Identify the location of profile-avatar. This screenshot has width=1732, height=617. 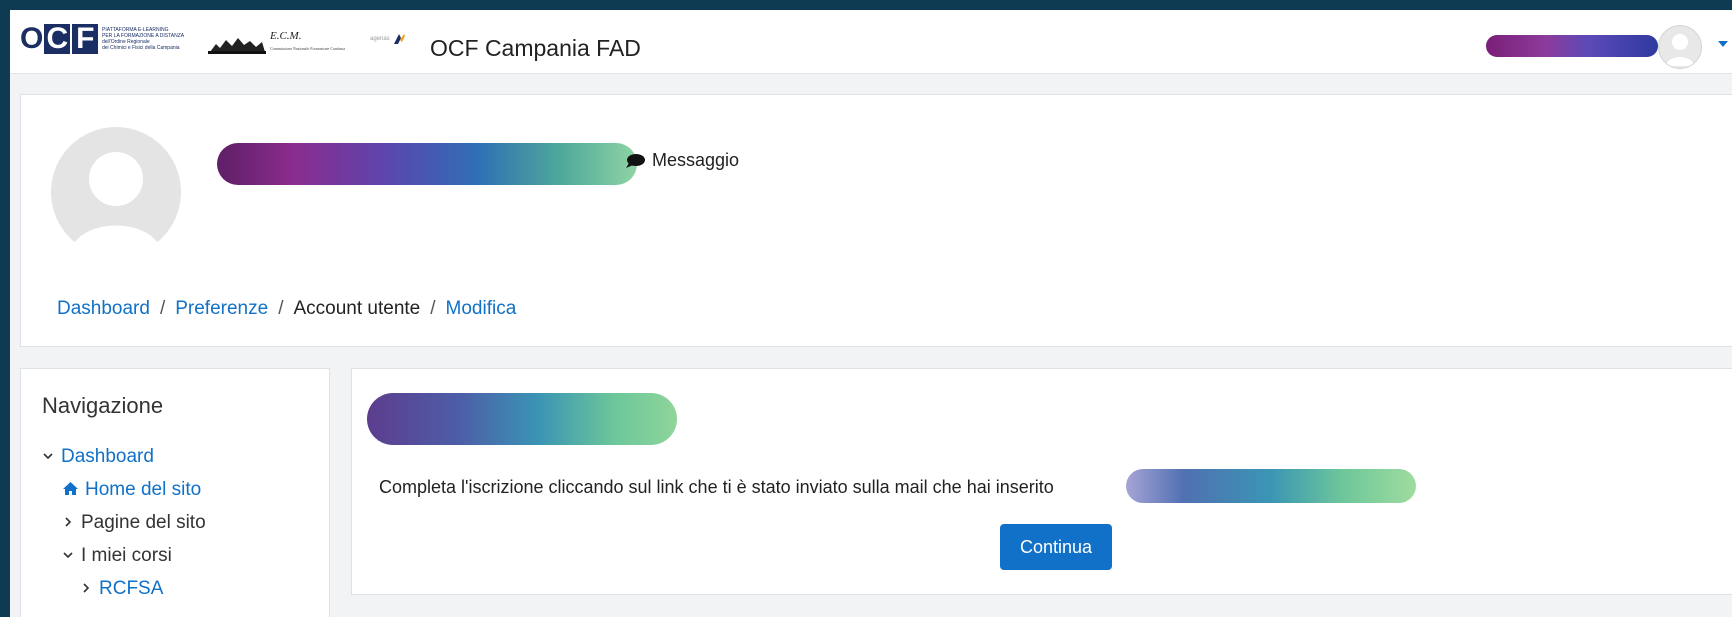
(116, 192).